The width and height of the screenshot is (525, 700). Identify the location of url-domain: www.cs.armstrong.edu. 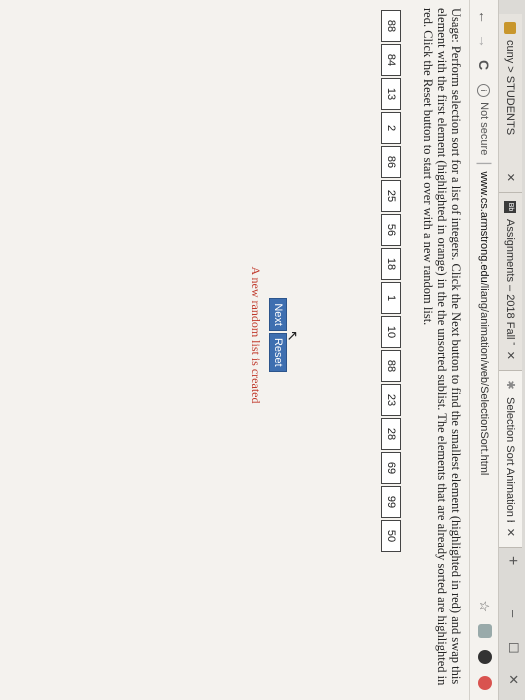
(484, 227).